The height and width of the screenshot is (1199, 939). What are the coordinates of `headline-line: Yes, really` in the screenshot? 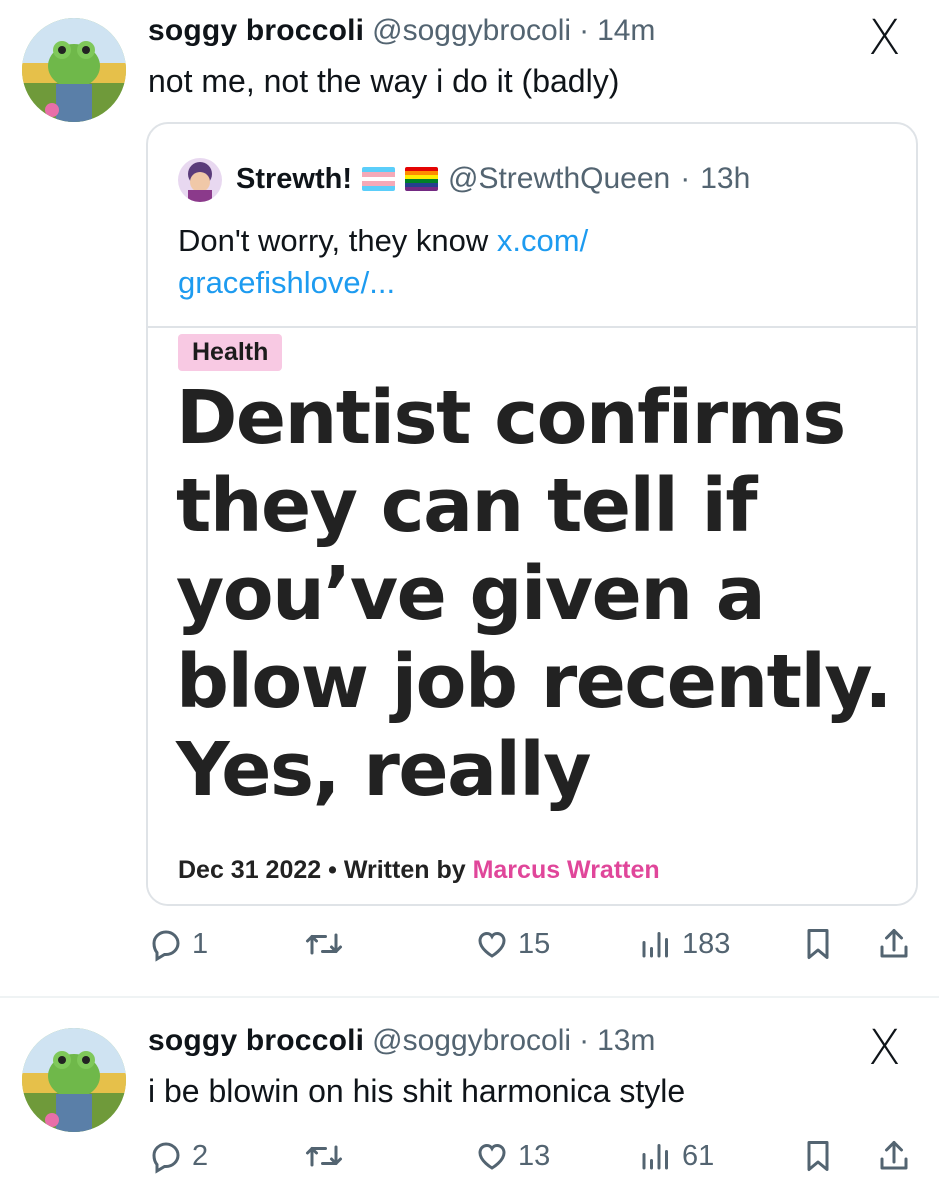 It's located at (384, 770).